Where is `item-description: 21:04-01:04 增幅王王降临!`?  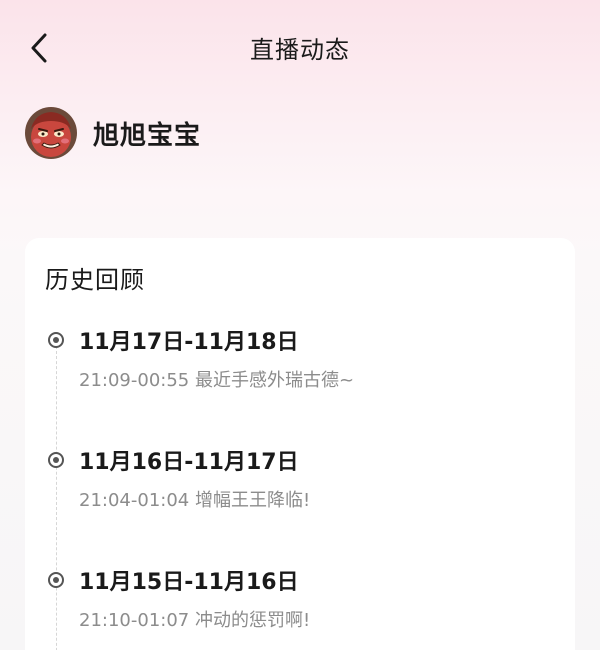 item-description: 21:04-01:04 增幅王王降临! is located at coordinates (195, 500).